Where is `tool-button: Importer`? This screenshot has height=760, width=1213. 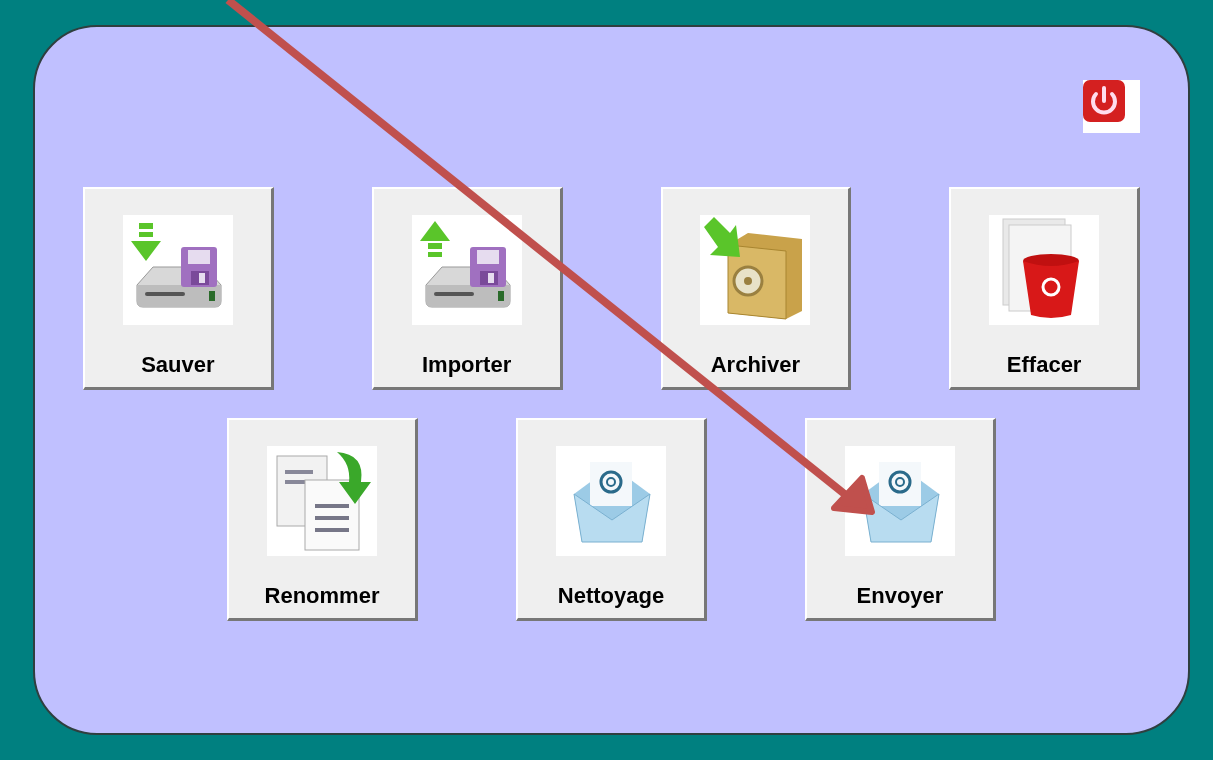 tool-button: Importer is located at coordinates (467, 288).